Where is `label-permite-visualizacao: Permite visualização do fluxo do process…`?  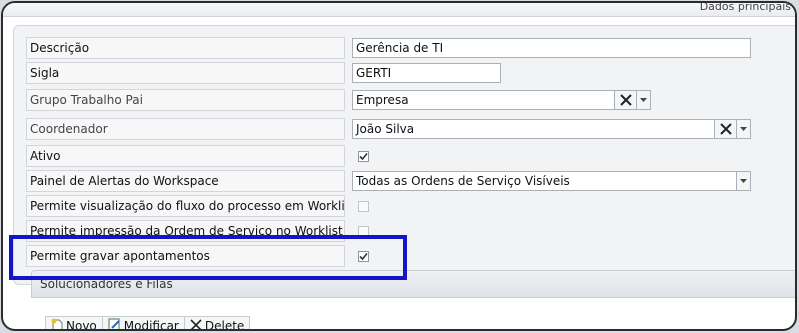 label-permite-visualizacao: Permite visualização do fluxo do process… is located at coordinates (185, 206).